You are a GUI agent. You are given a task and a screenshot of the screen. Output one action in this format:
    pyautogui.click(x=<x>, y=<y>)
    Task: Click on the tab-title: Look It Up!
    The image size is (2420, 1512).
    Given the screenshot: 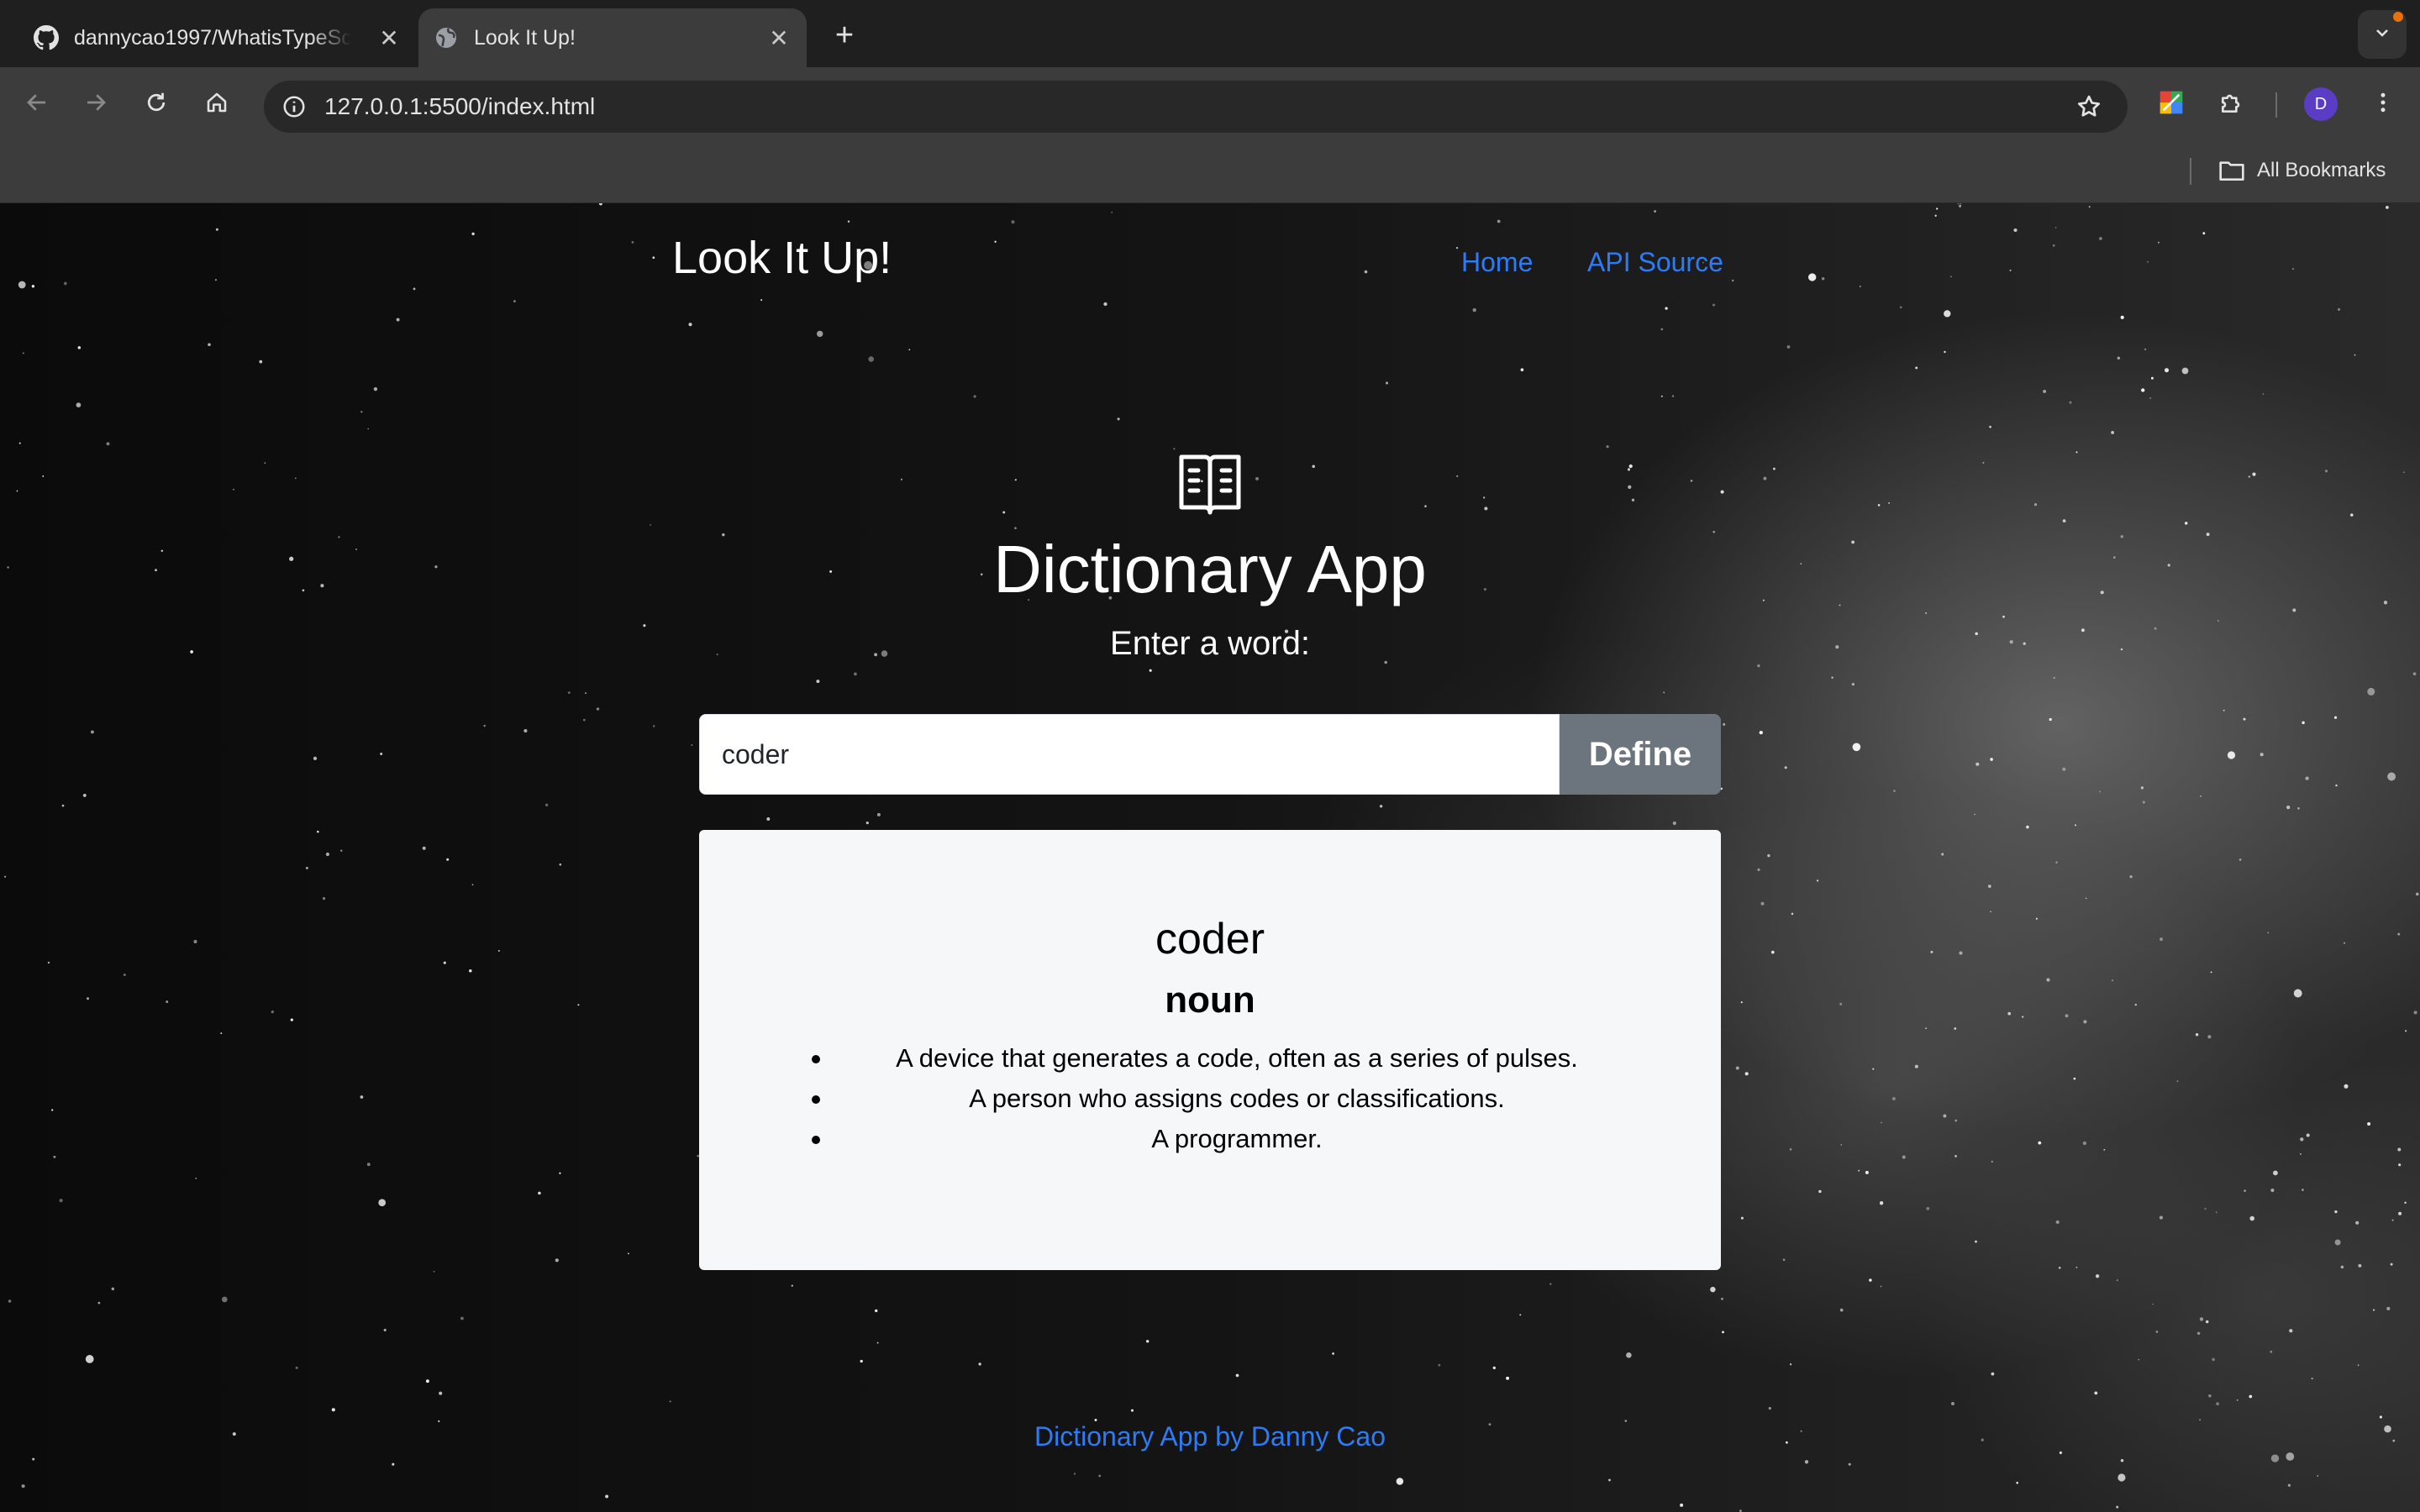 What is the action you would take?
    pyautogui.click(x=525, y=37)
    